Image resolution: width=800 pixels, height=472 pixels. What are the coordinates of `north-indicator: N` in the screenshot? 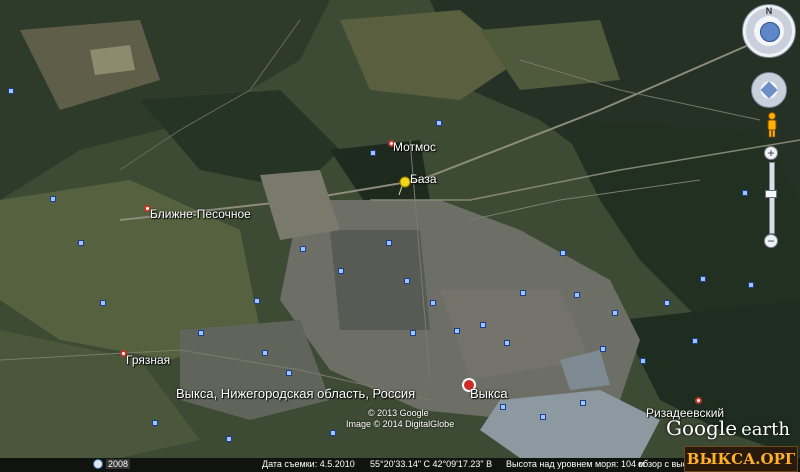 It's located at (769, 11).